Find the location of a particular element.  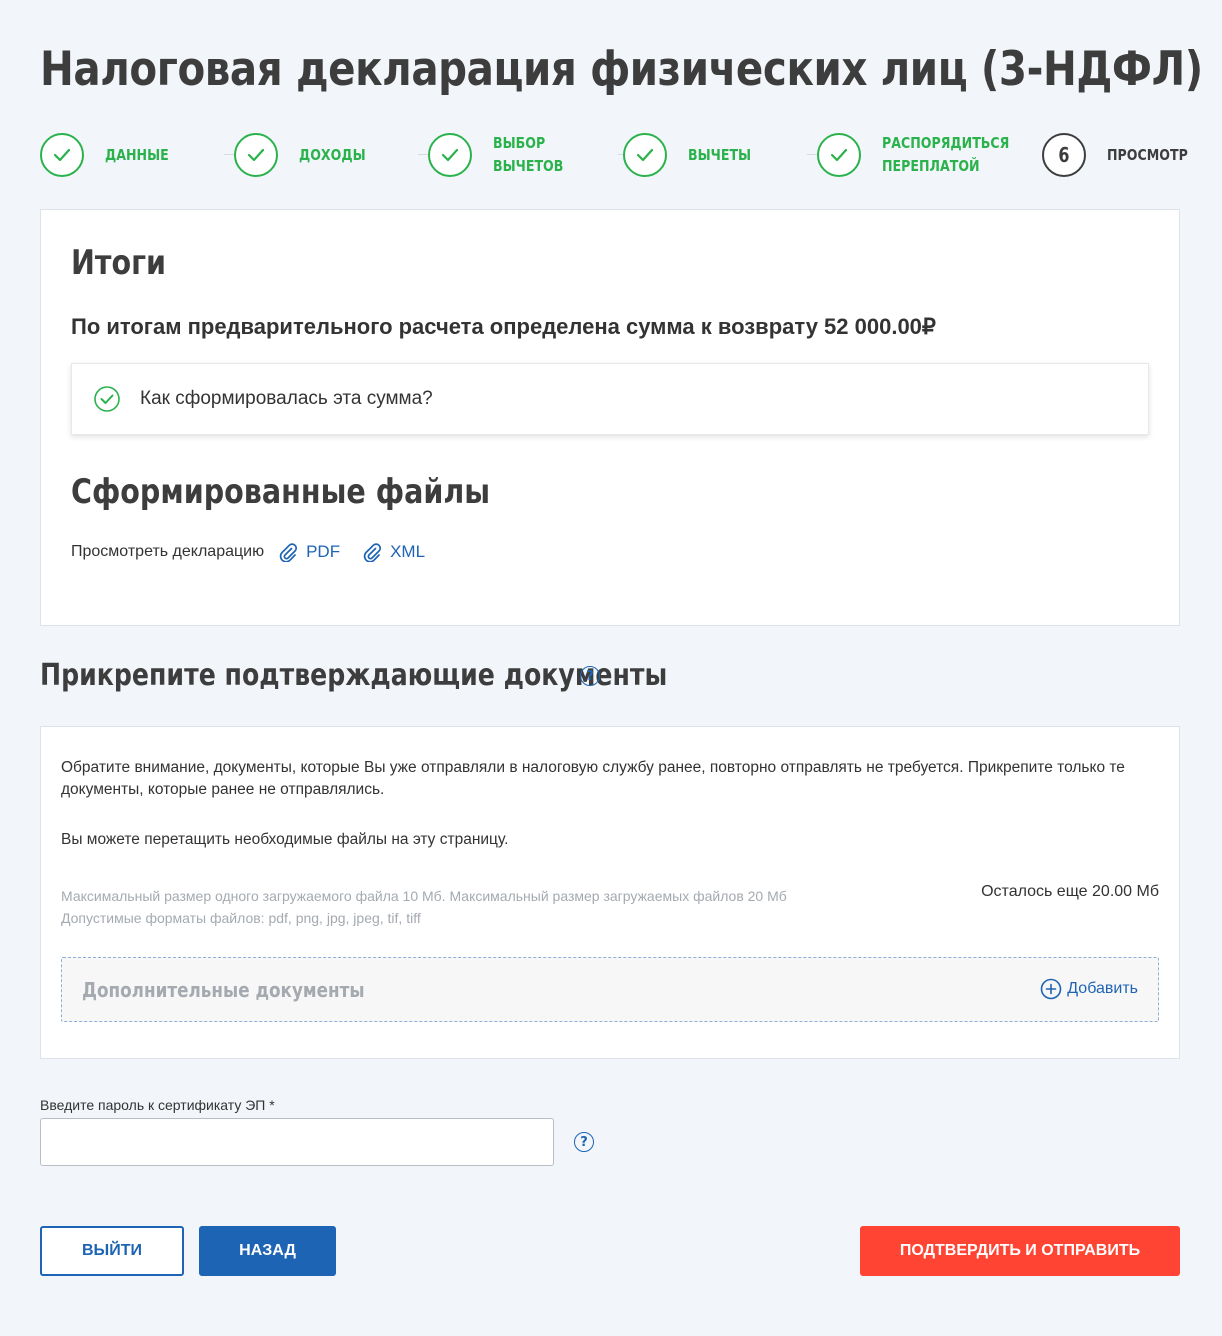

pdf-link: PDF is located at coordinates (309, 552).